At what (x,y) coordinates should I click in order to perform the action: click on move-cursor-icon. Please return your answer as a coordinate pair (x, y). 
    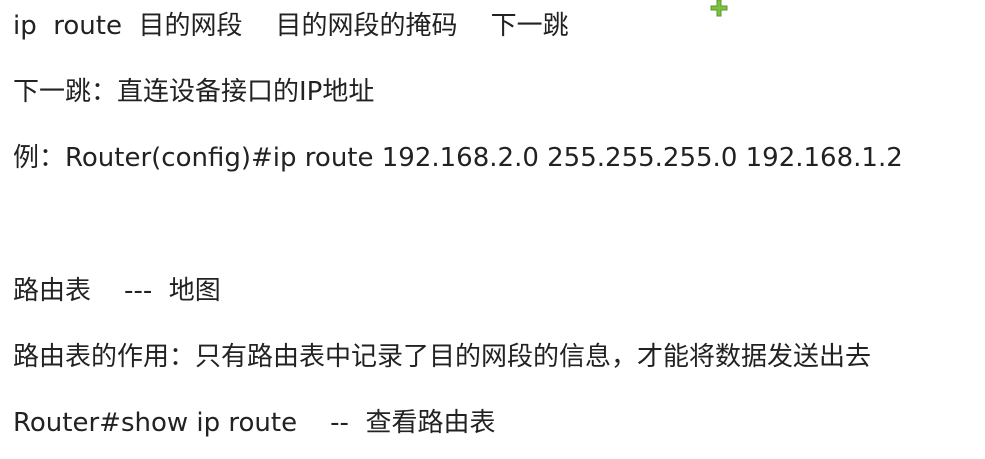
    Looking at the image, I should click on (719, 10).